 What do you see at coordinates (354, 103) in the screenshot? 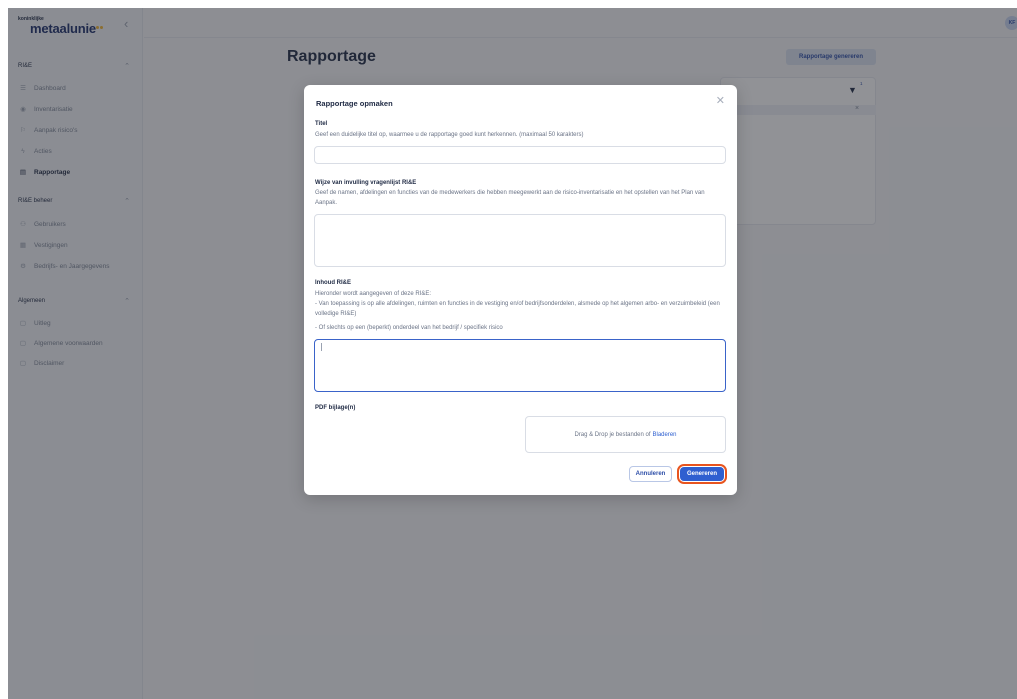
I see `modal-title: Rapportage opmaken` at bounding box center [354, 103].